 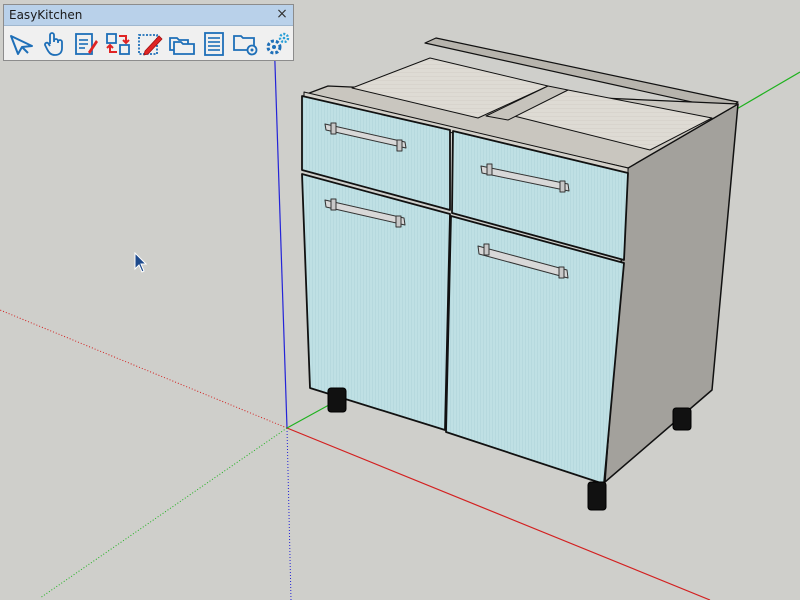 What do you see at coordinates (182, 44) in the screenshot?
I see `folders-icon` at bounding box center [182, 44].